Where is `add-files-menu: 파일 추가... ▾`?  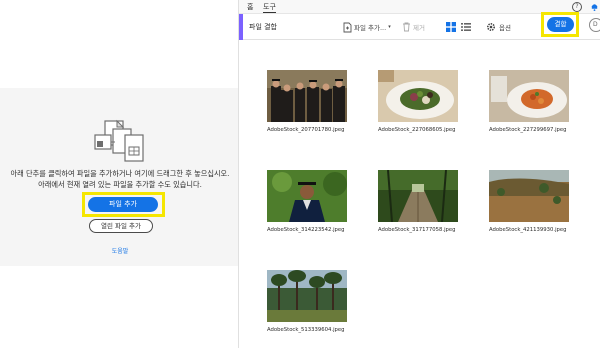 add-files-menu: 파일 추가... ▾ is located at coordinates (367, 27).